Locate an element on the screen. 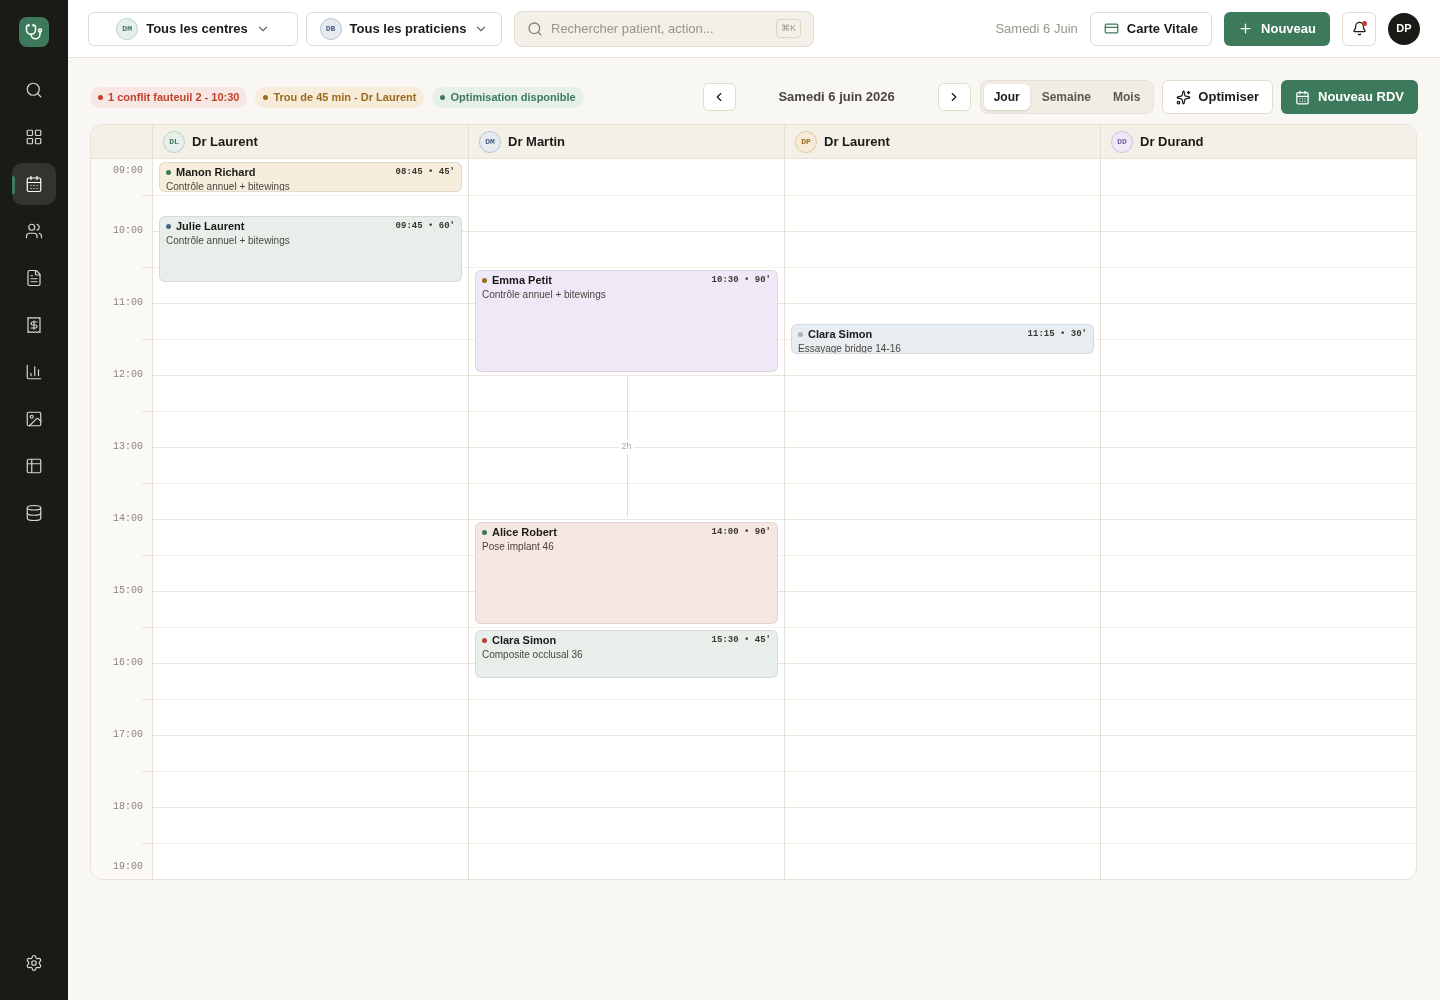 The width and height of the screenshot is (1440, 1000). hour-label: 16:00 is located at coordinates (128, 663).